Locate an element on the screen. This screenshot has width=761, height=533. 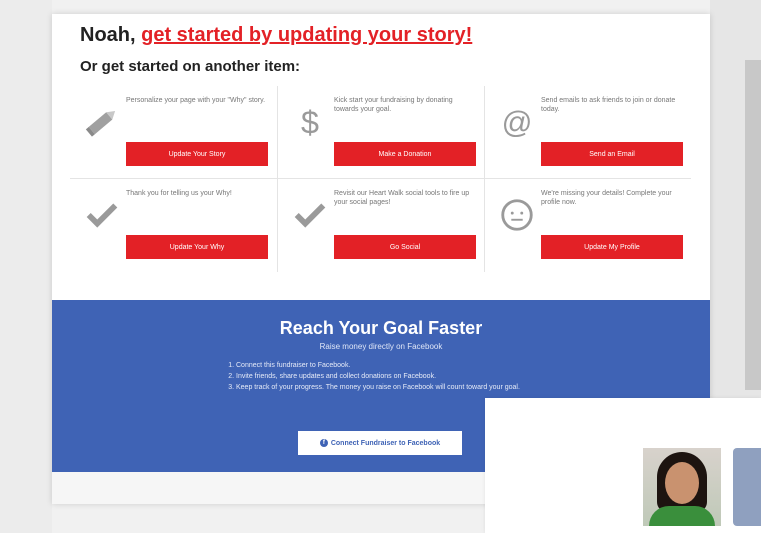
at-sign-icon: @ is located at coordinates (517, 122).